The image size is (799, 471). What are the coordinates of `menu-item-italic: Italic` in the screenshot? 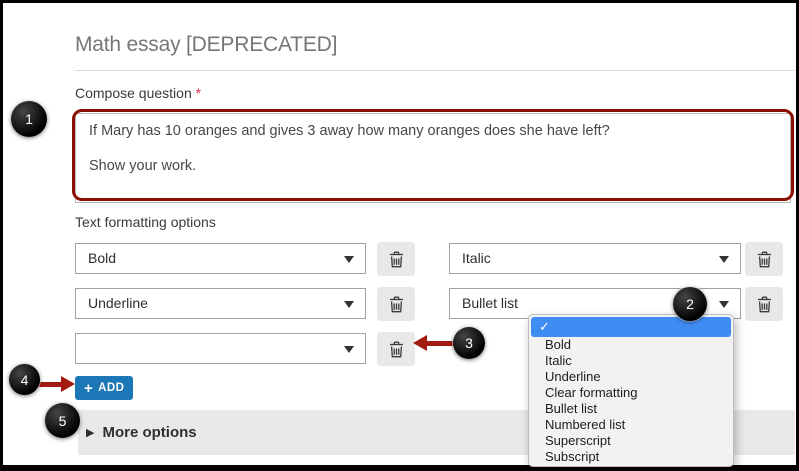 It's located at (631, 361).